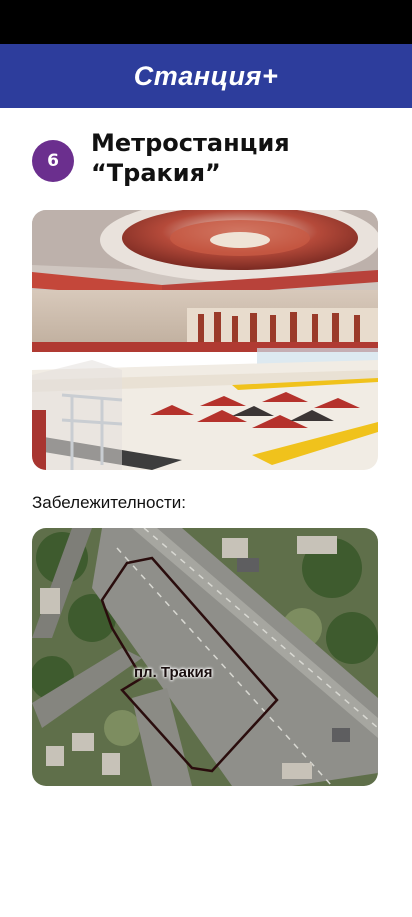 The width and height of the screenshot is (412, 917). I want to click on station-title-line-2: “Тракия”, so click(156, 173).